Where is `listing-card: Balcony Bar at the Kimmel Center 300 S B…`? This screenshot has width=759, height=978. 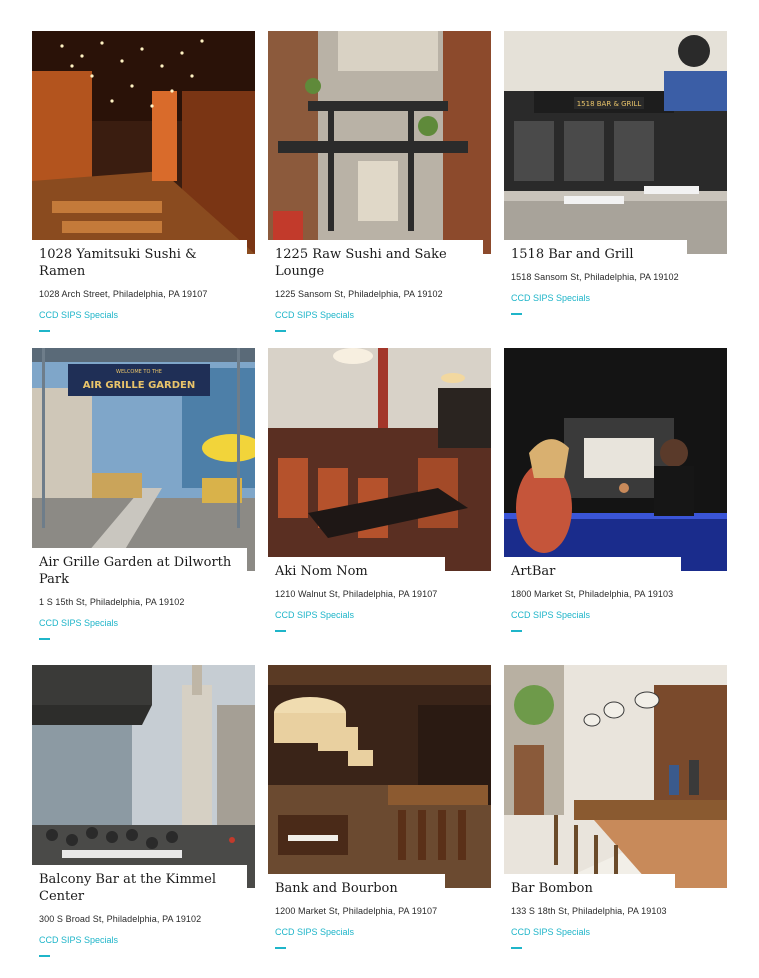
listing-card: Balcony Bar at the Kimmel Center 300 S B… is located at coordinates (143, 821).